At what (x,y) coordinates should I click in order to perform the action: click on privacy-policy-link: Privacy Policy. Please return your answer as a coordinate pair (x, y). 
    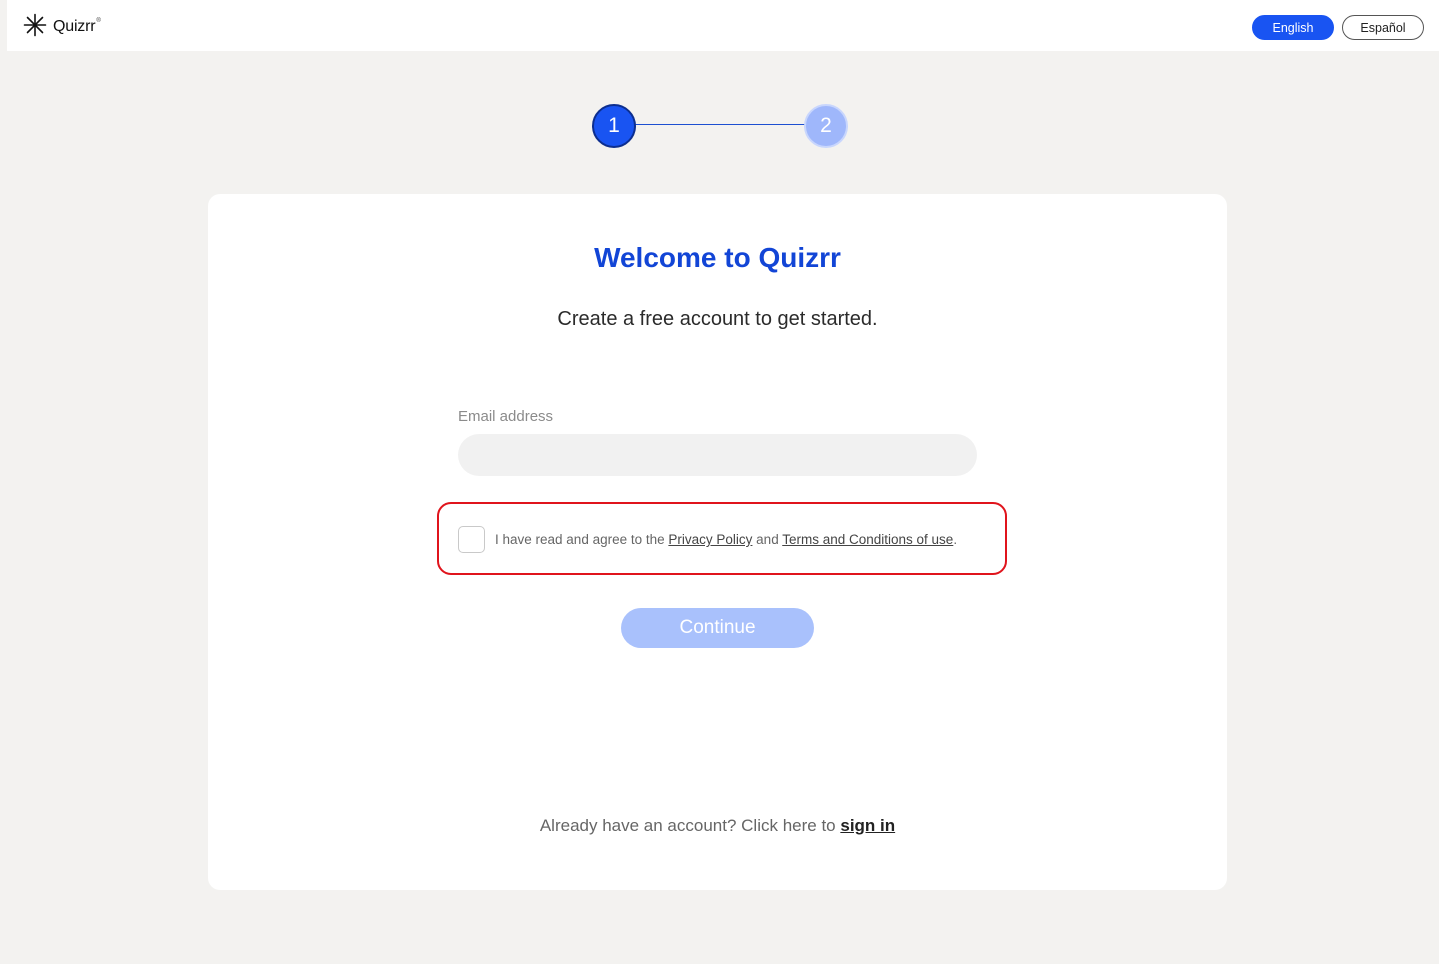
    Looking at the image, I should click on (710, 539).